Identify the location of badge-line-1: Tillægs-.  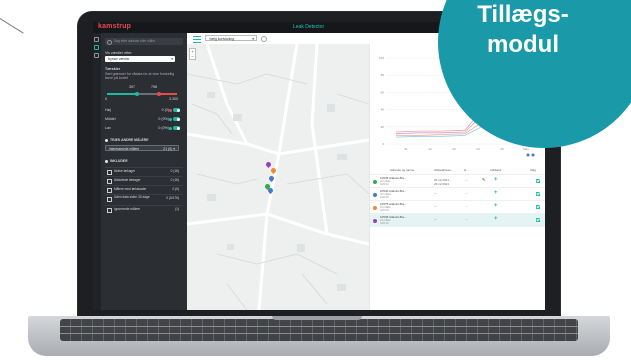
(523, 14).